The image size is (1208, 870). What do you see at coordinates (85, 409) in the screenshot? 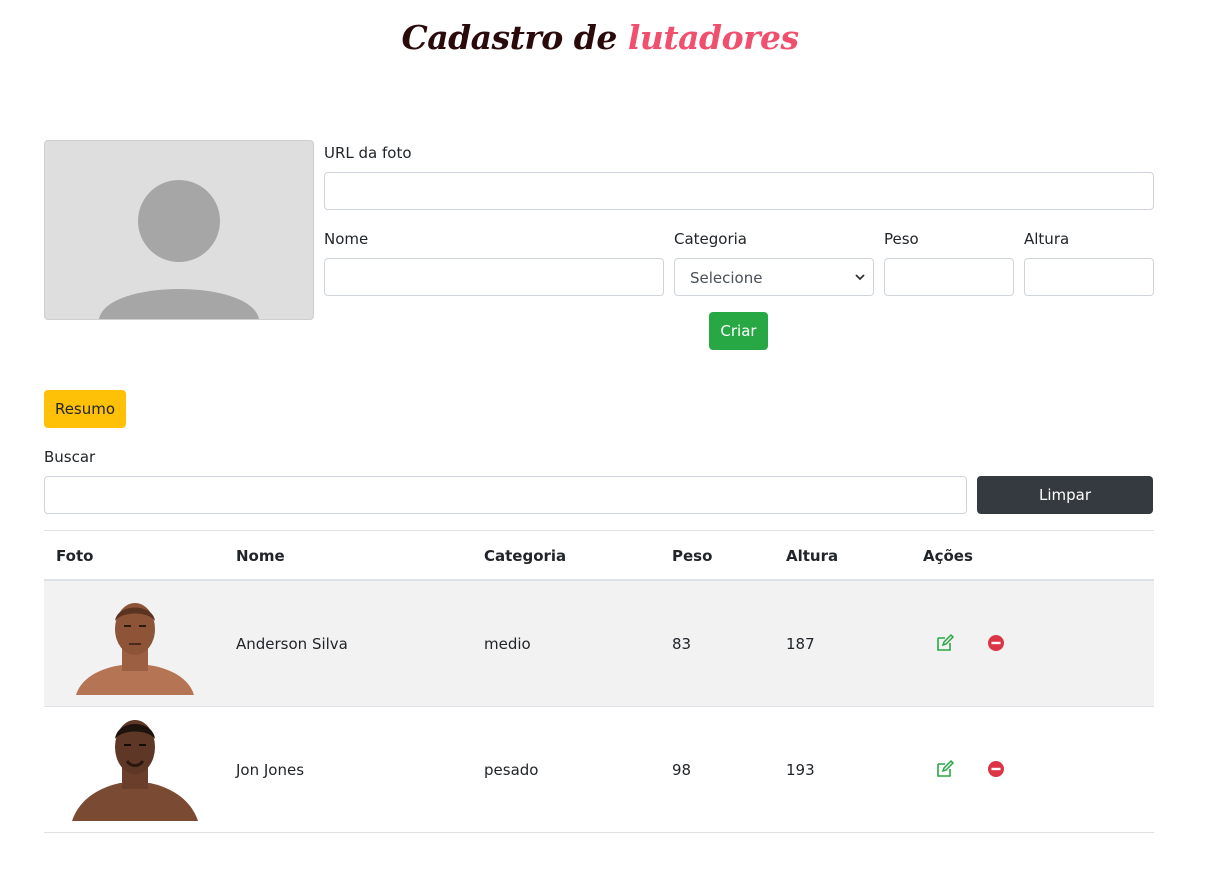
I see `summary-button: Resumo` at bounding box center [85, 409].